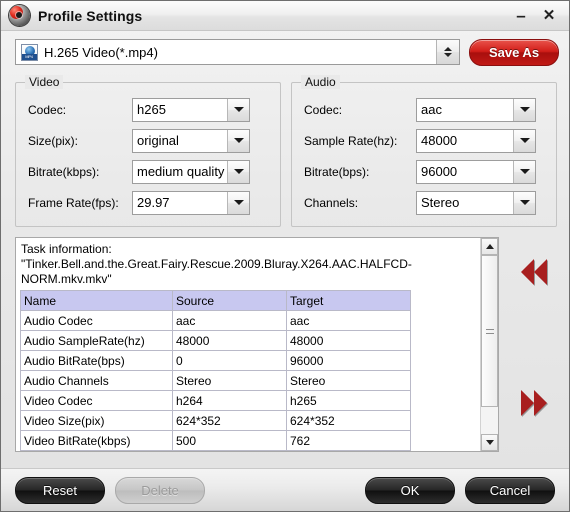 This screenshot has width=570, height=512. What do you see at coordinates (351, 140) in the screenshot?
I see `audio-samplerate-label: Sample Rate(hz):` at bounding box center [351, 140].